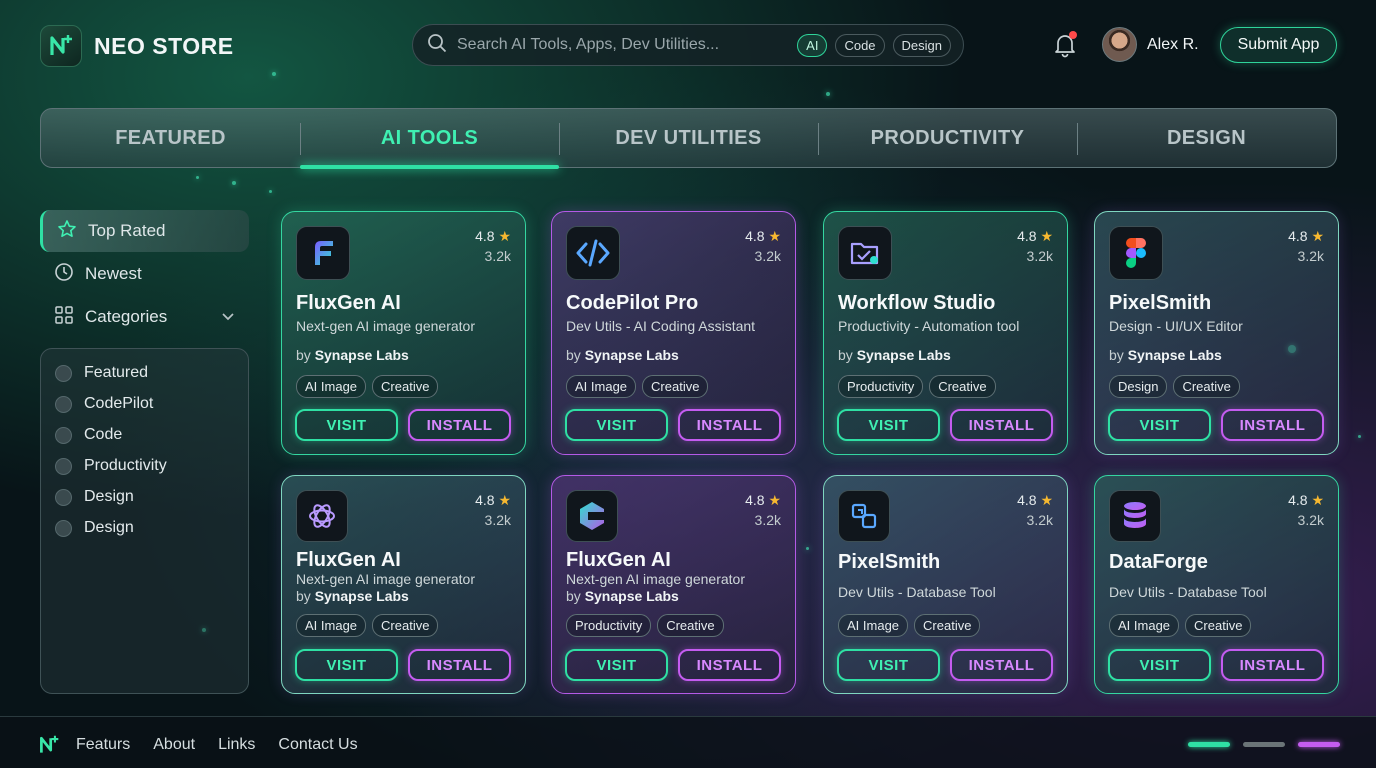 The width and height of the screenshot is (1376, 768). What do you see at coordinates (1209, 744) in the screenshot?
I see `page-dot-active` at bounding box center [1209, 744].